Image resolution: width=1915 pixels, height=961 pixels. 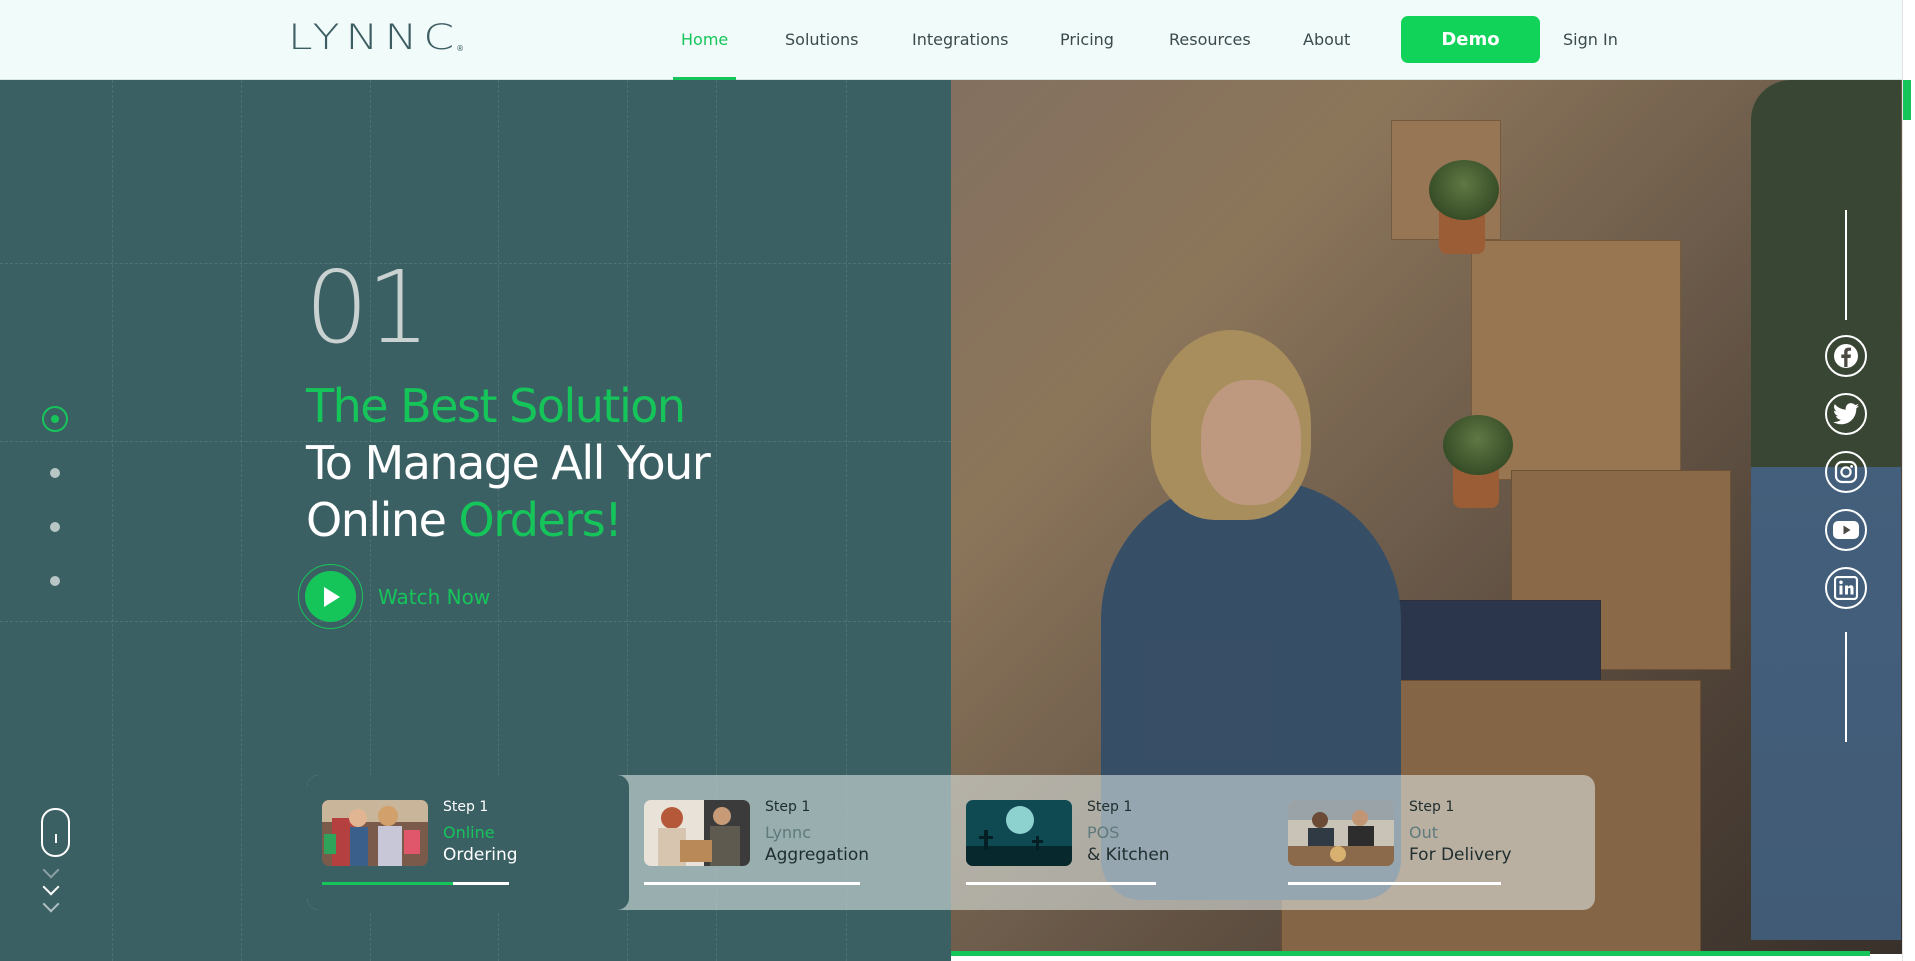 I want to click on slide-progress-bar, so click(x=1410, y=953).